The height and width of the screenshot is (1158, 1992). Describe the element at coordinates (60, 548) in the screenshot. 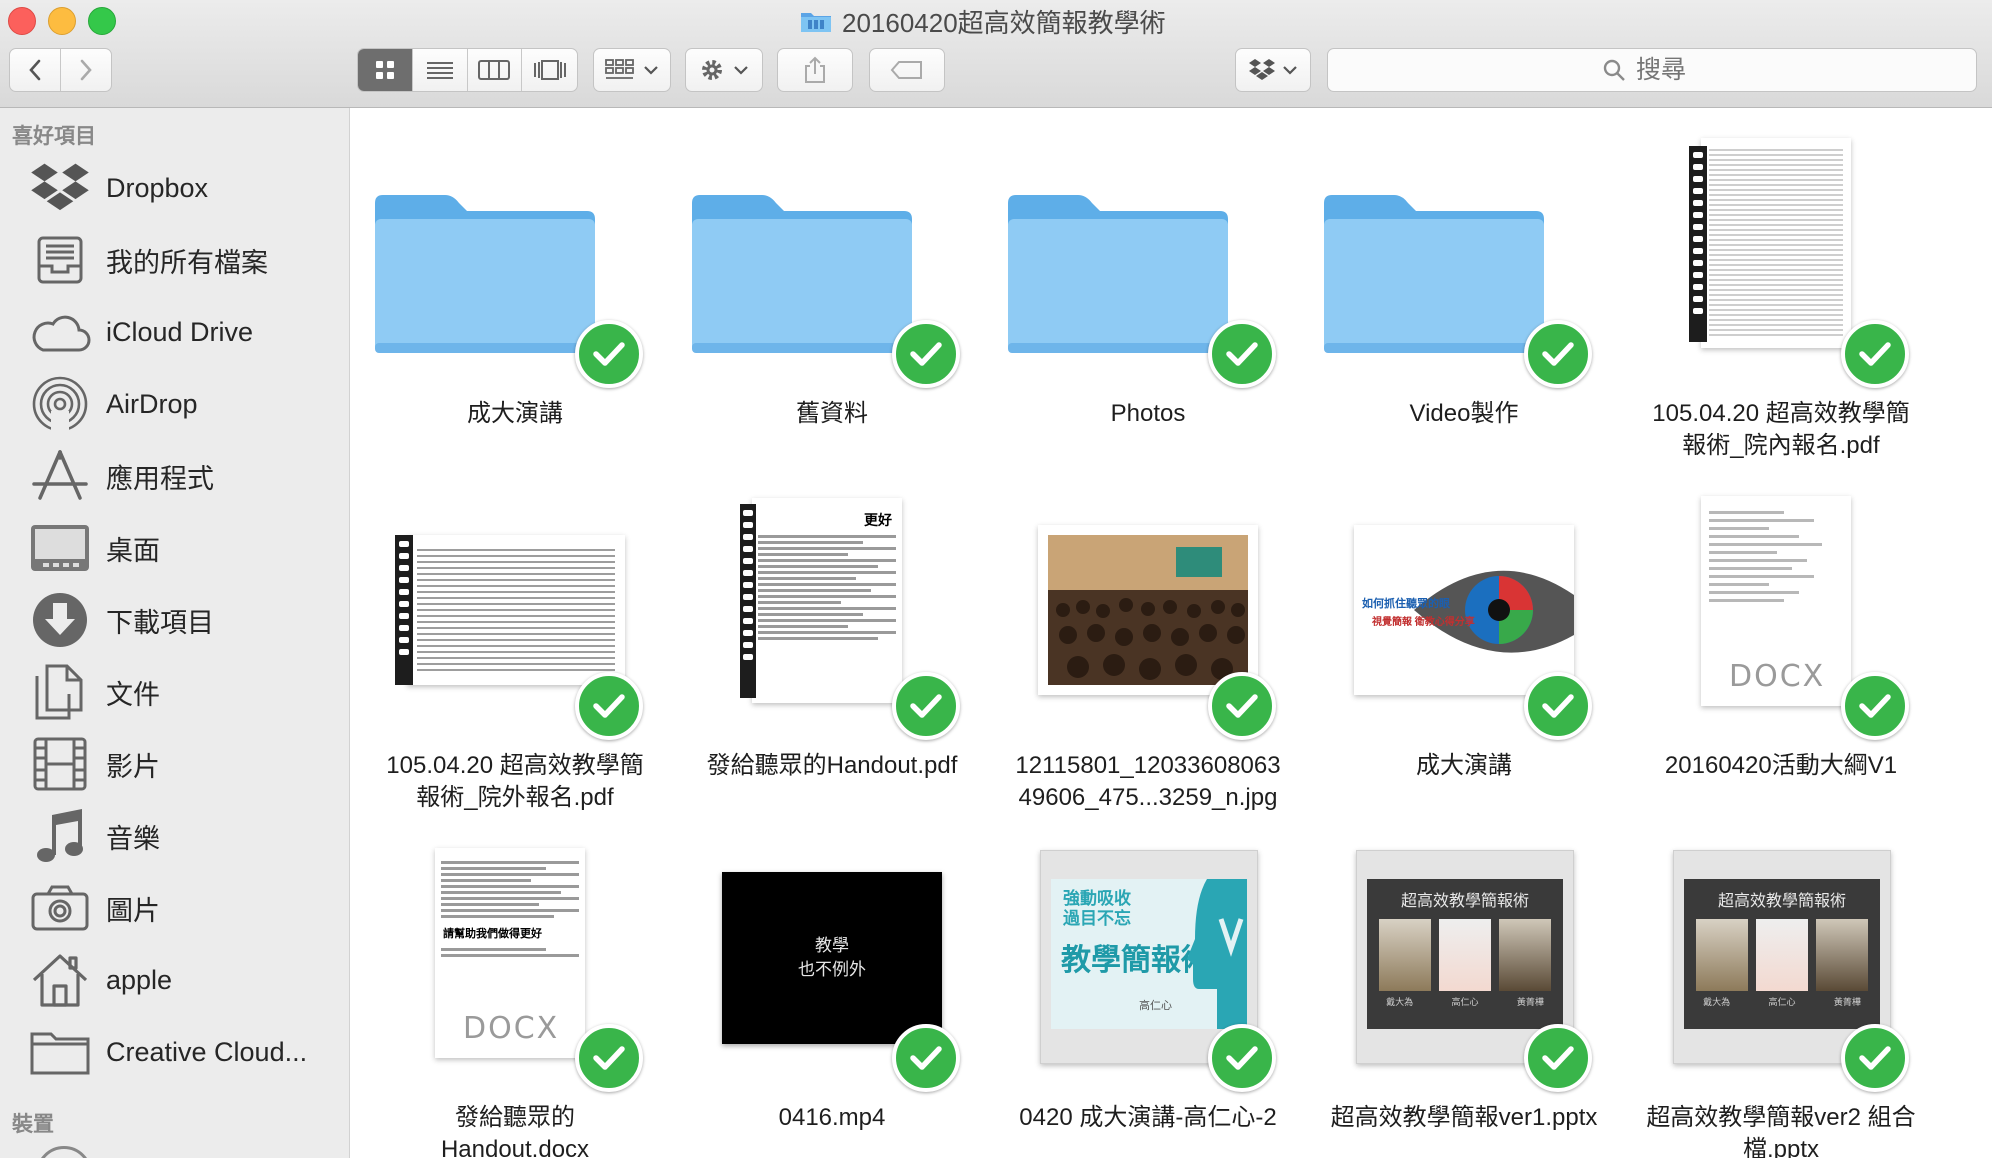

I see `desktop-icon` at that location.